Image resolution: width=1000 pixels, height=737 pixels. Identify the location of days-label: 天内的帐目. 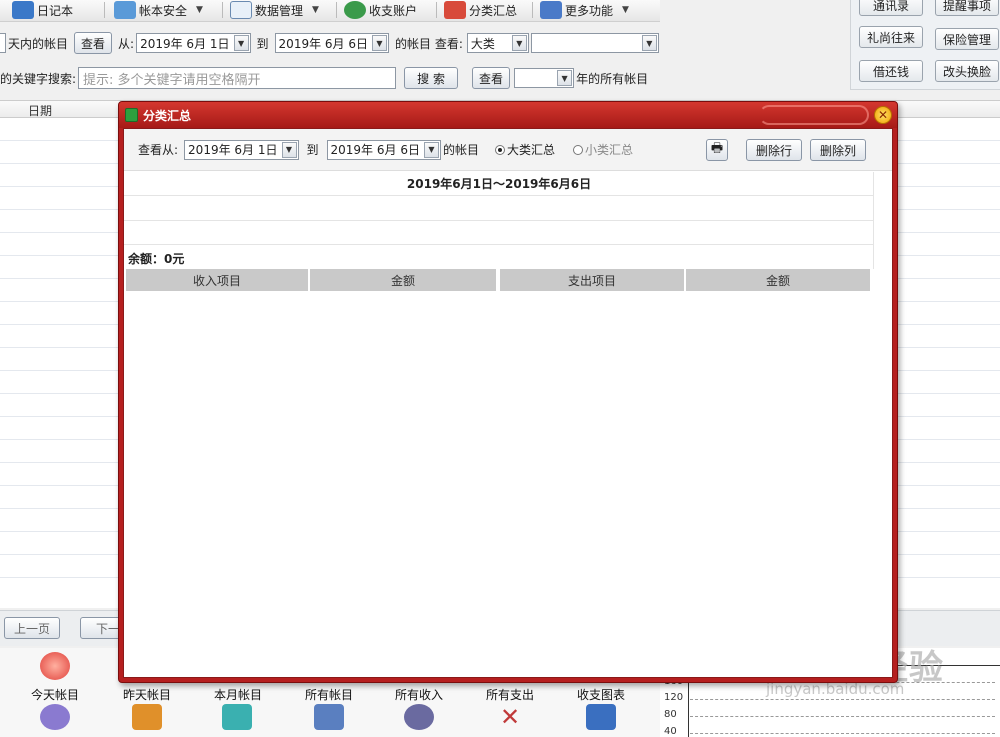
(38, 43).